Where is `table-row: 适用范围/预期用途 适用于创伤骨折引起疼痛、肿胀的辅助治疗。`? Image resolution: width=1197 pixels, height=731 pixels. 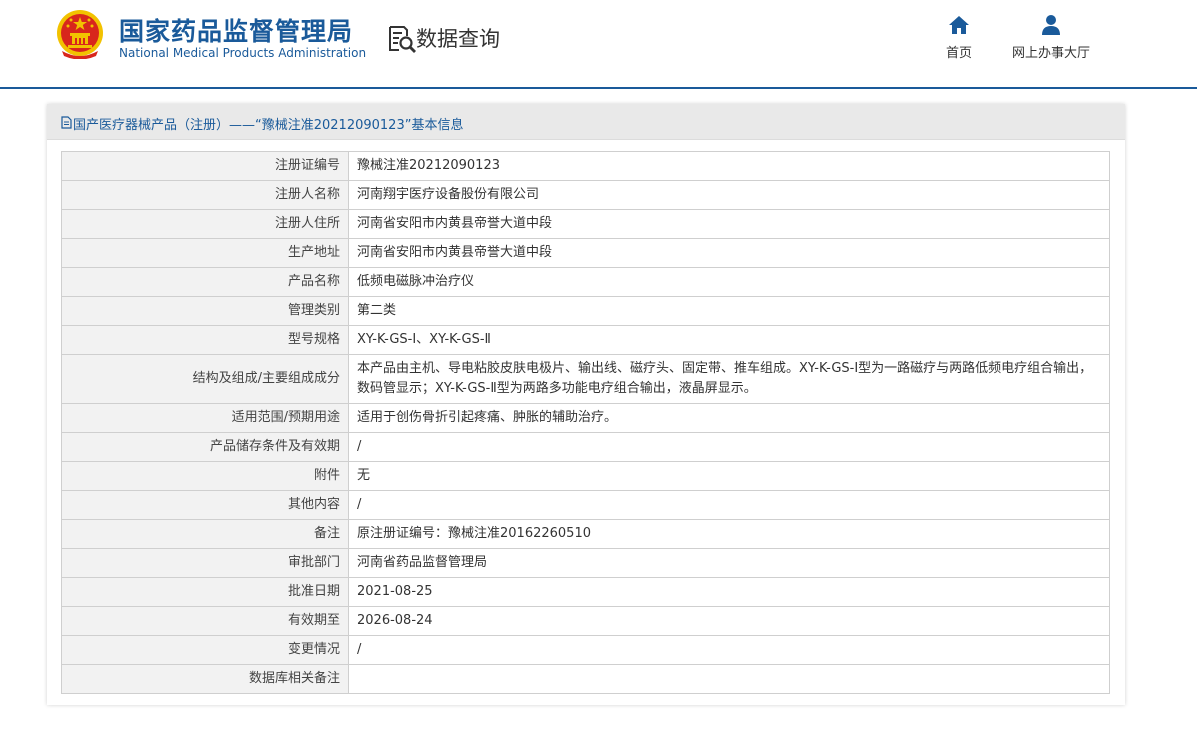 table-row: 适用范围/预期用途 适用于创伤骨折引起疼痛、肿胀的辅助治疗。 is located at coordinates (585, 418).